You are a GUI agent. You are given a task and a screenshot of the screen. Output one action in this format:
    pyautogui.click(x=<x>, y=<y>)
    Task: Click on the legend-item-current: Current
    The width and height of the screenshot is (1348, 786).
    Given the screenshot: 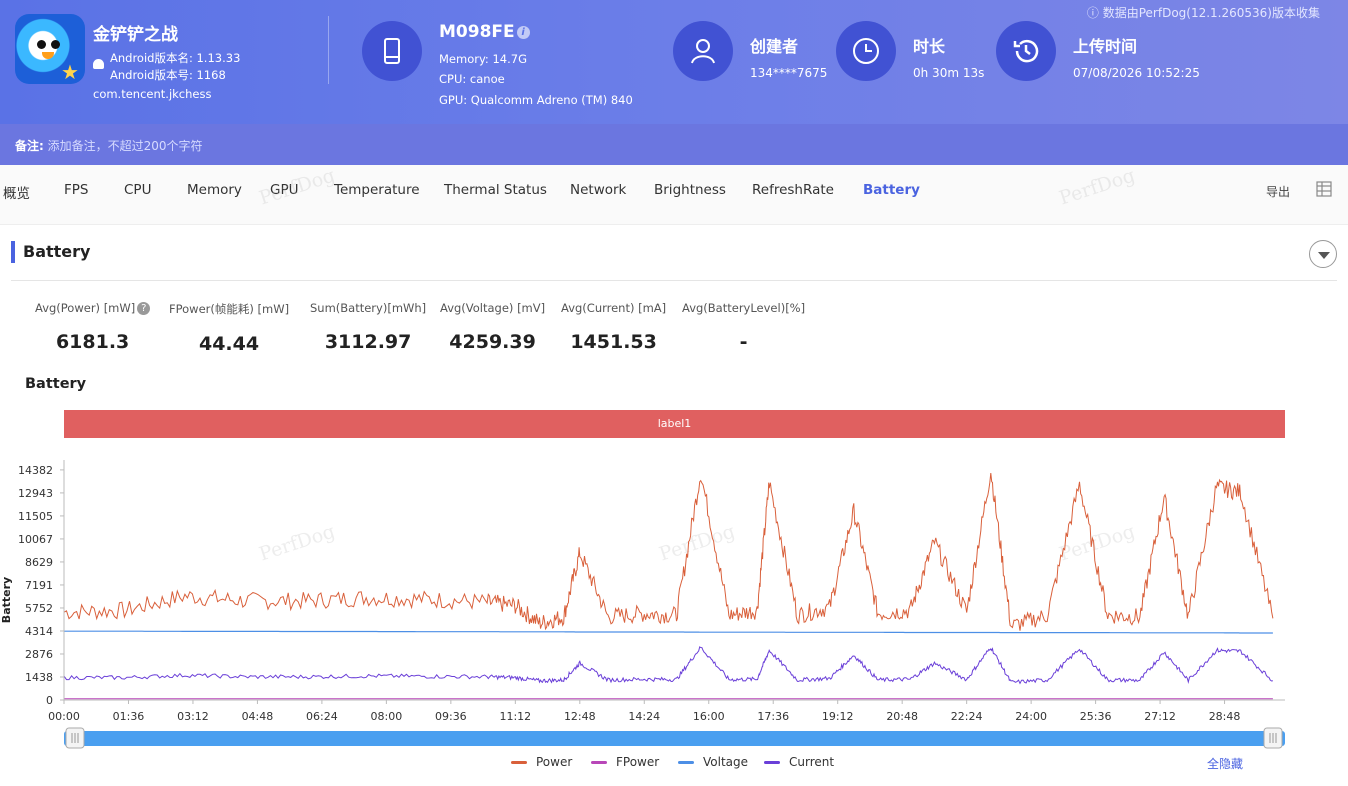 What is the action you would take?
    pyautogui.click(x=799, y=762)
    